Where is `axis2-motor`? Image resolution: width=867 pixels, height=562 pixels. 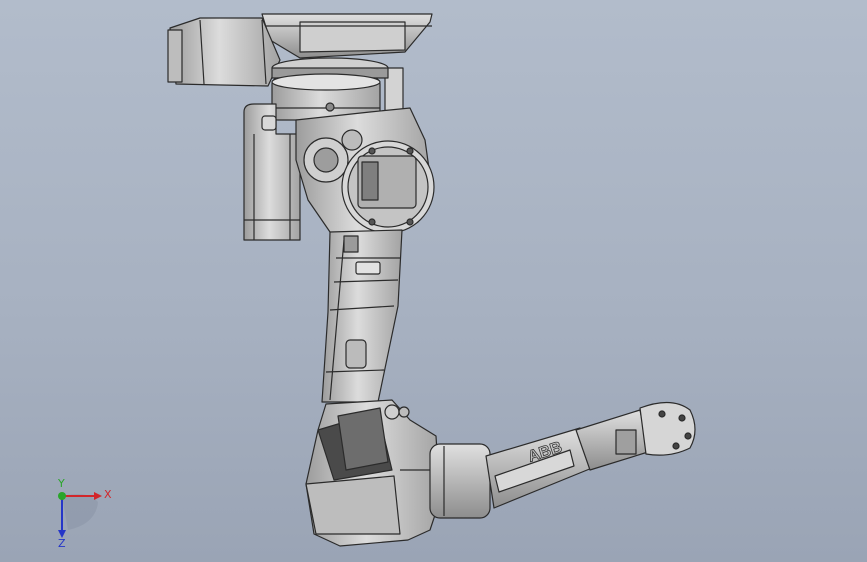 axis2-motor is located at coordinates (272, 172).